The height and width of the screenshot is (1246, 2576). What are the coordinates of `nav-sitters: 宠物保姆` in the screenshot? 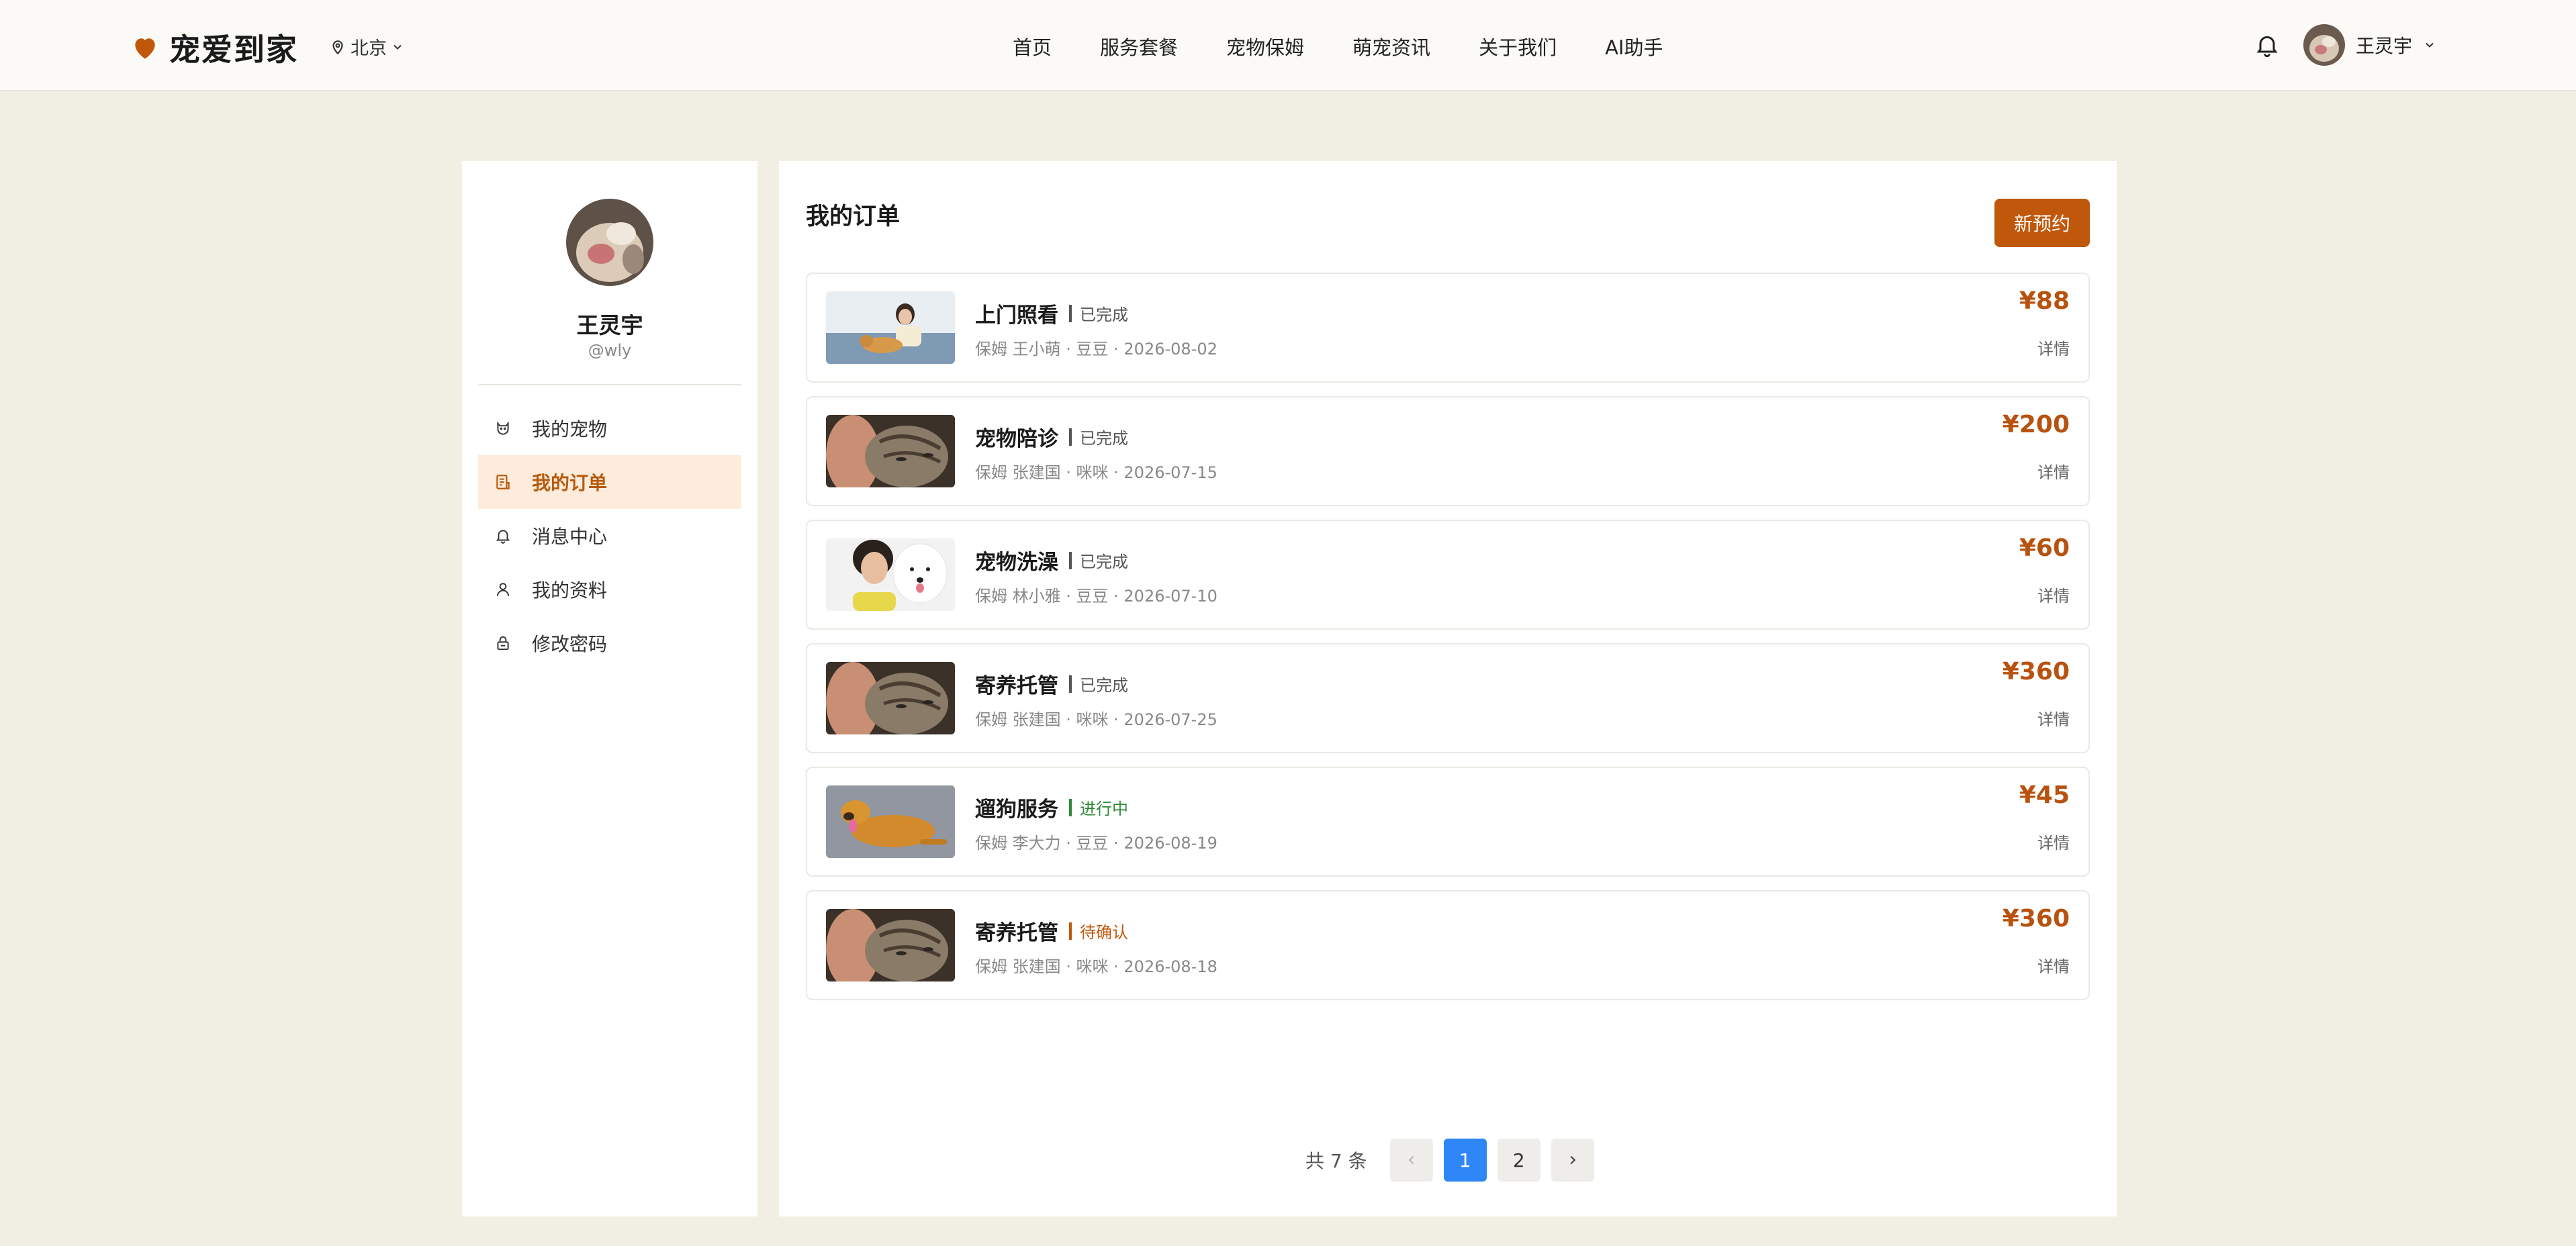 It's located at (1265, 46).